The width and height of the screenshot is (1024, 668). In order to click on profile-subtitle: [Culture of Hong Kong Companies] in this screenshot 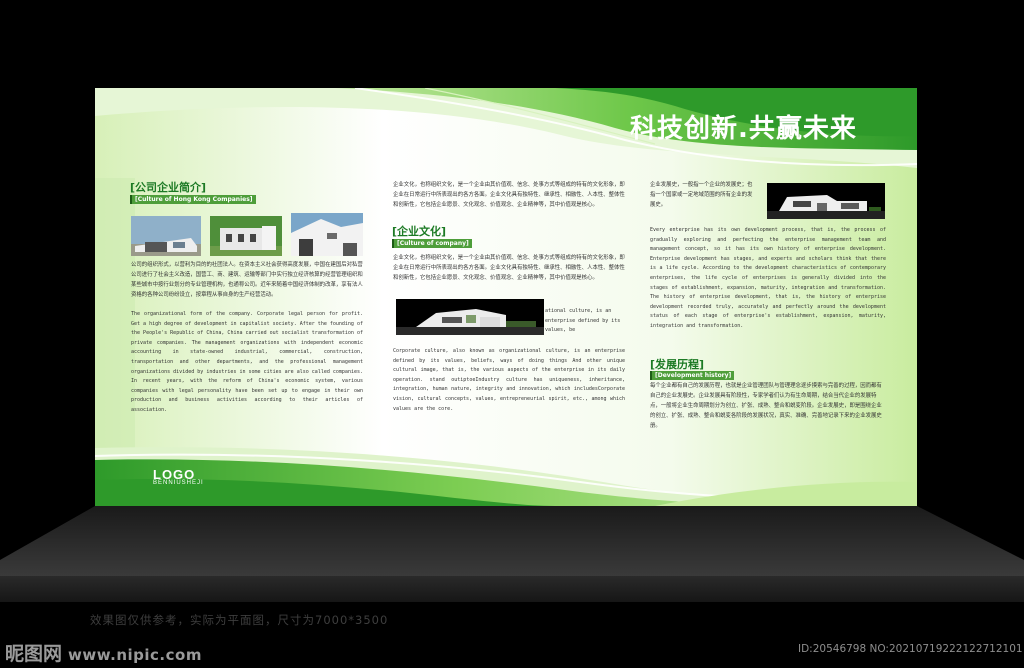, I will do `click(193, 199)`.